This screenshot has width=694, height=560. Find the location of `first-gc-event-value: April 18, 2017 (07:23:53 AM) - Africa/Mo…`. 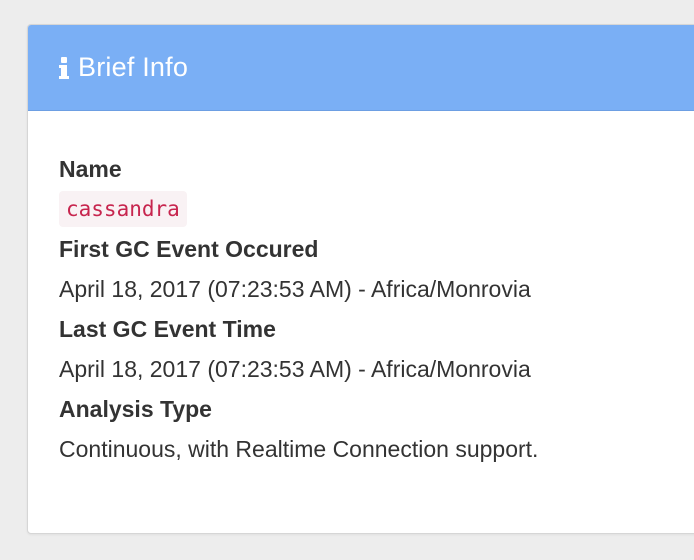

first-gc-event-value: April 18, 2017 (07:23:53 AM) - Africa/Mo… is located at coordinates (295, 289).